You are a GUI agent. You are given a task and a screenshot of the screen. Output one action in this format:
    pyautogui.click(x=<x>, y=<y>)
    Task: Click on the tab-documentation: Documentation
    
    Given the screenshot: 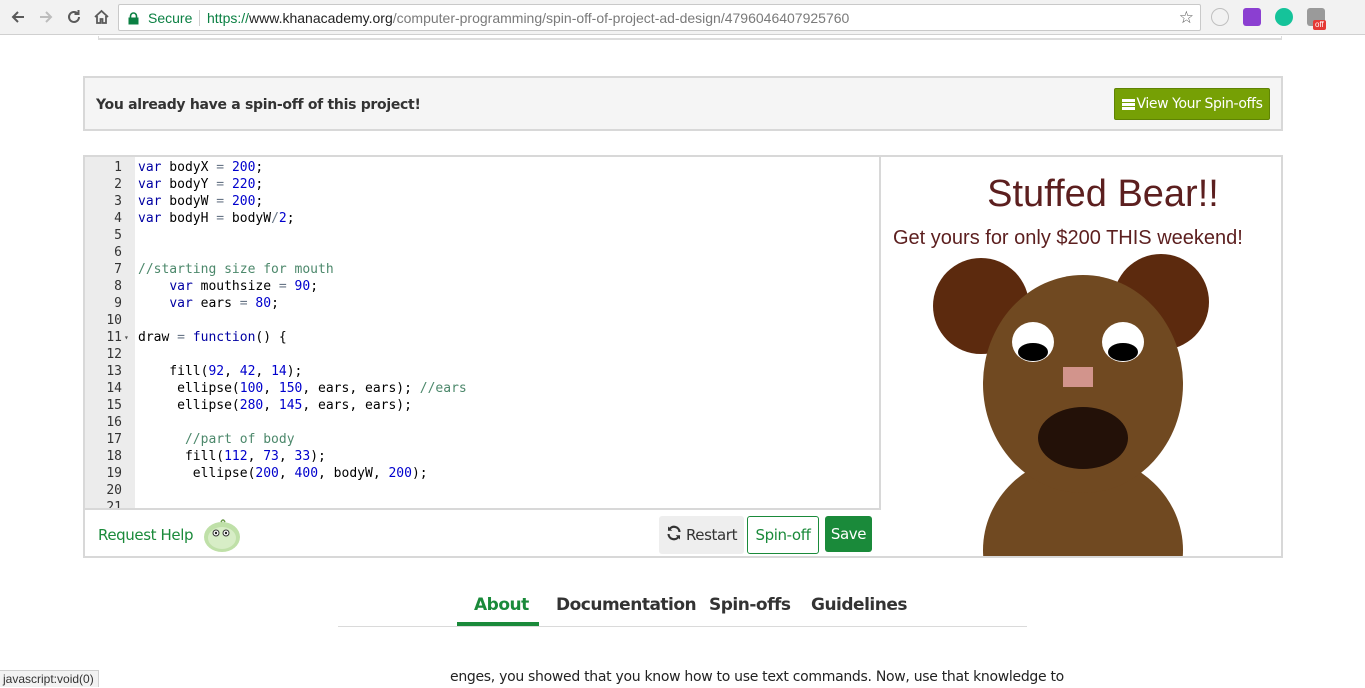 What is the action you would take?
    pyautogui.click(x=626, y=605)
    